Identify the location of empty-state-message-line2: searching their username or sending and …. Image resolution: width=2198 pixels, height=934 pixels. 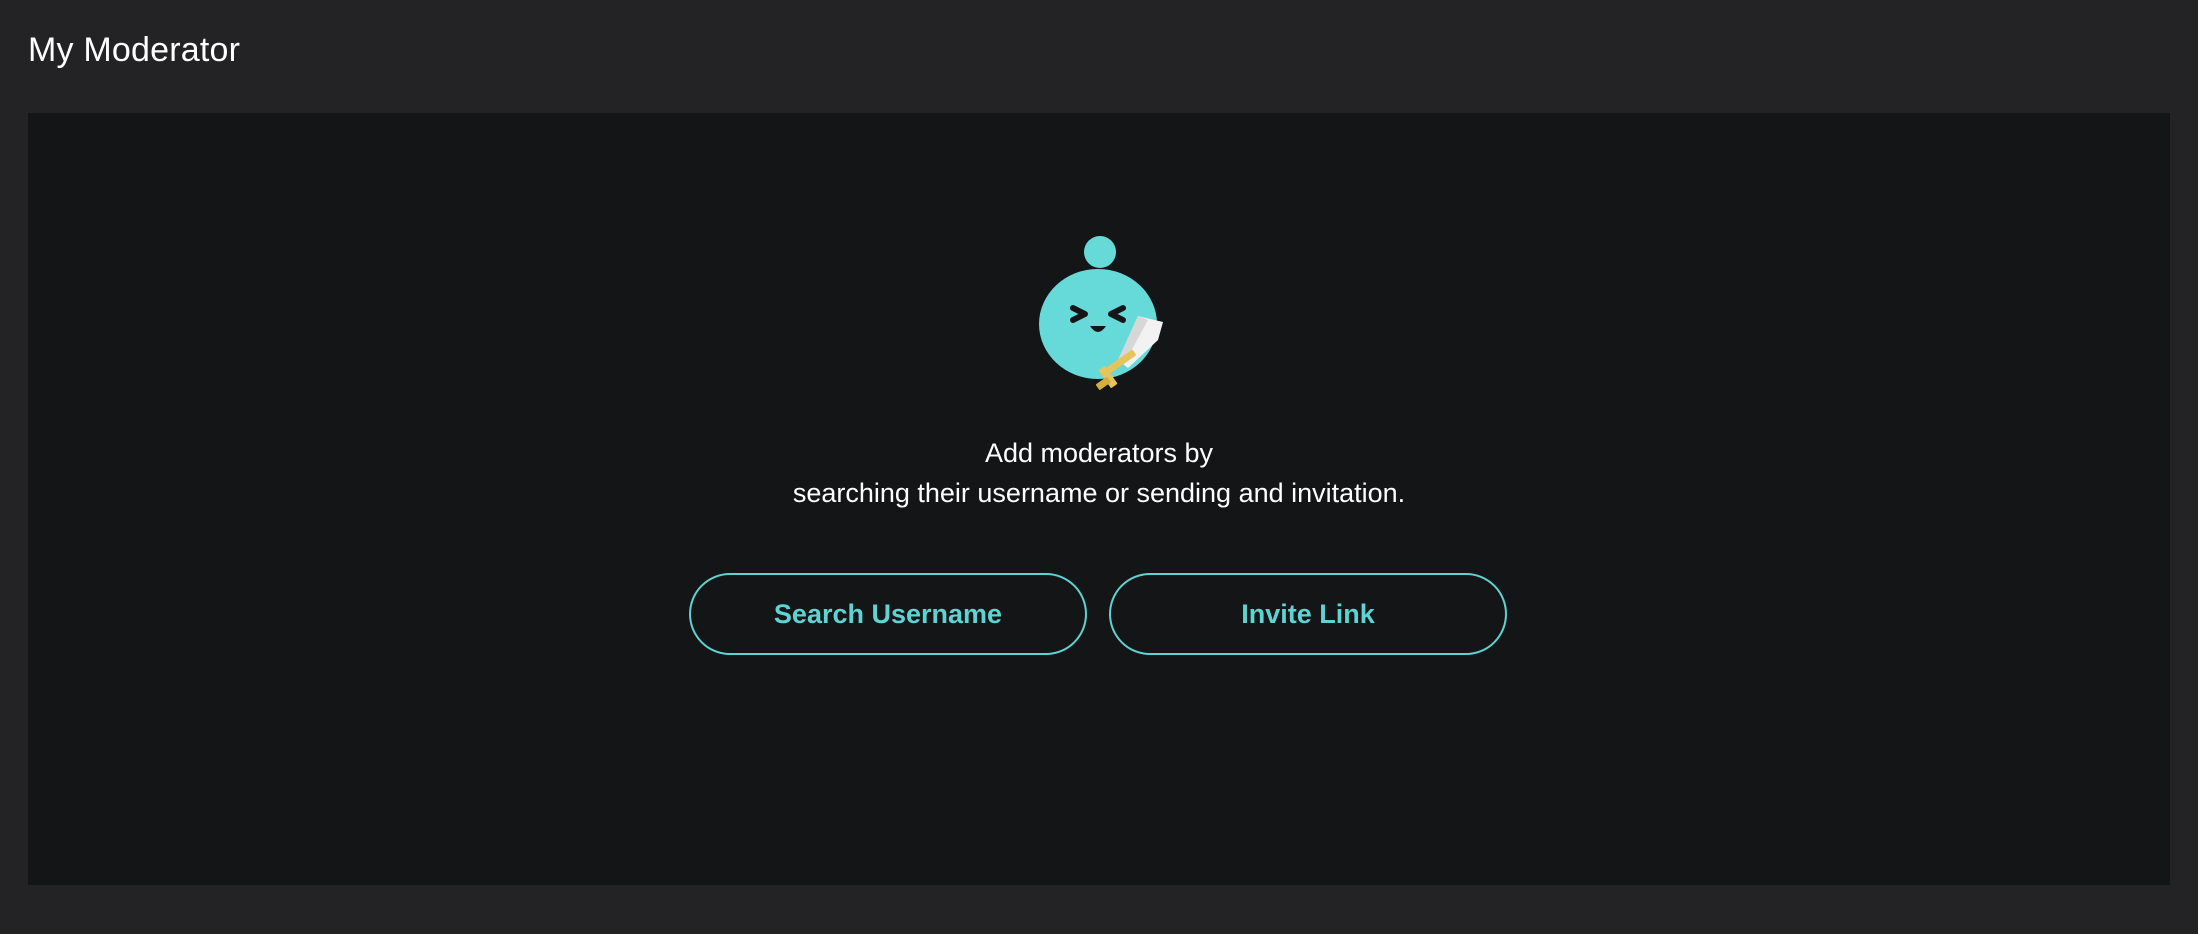
(1099, 493).